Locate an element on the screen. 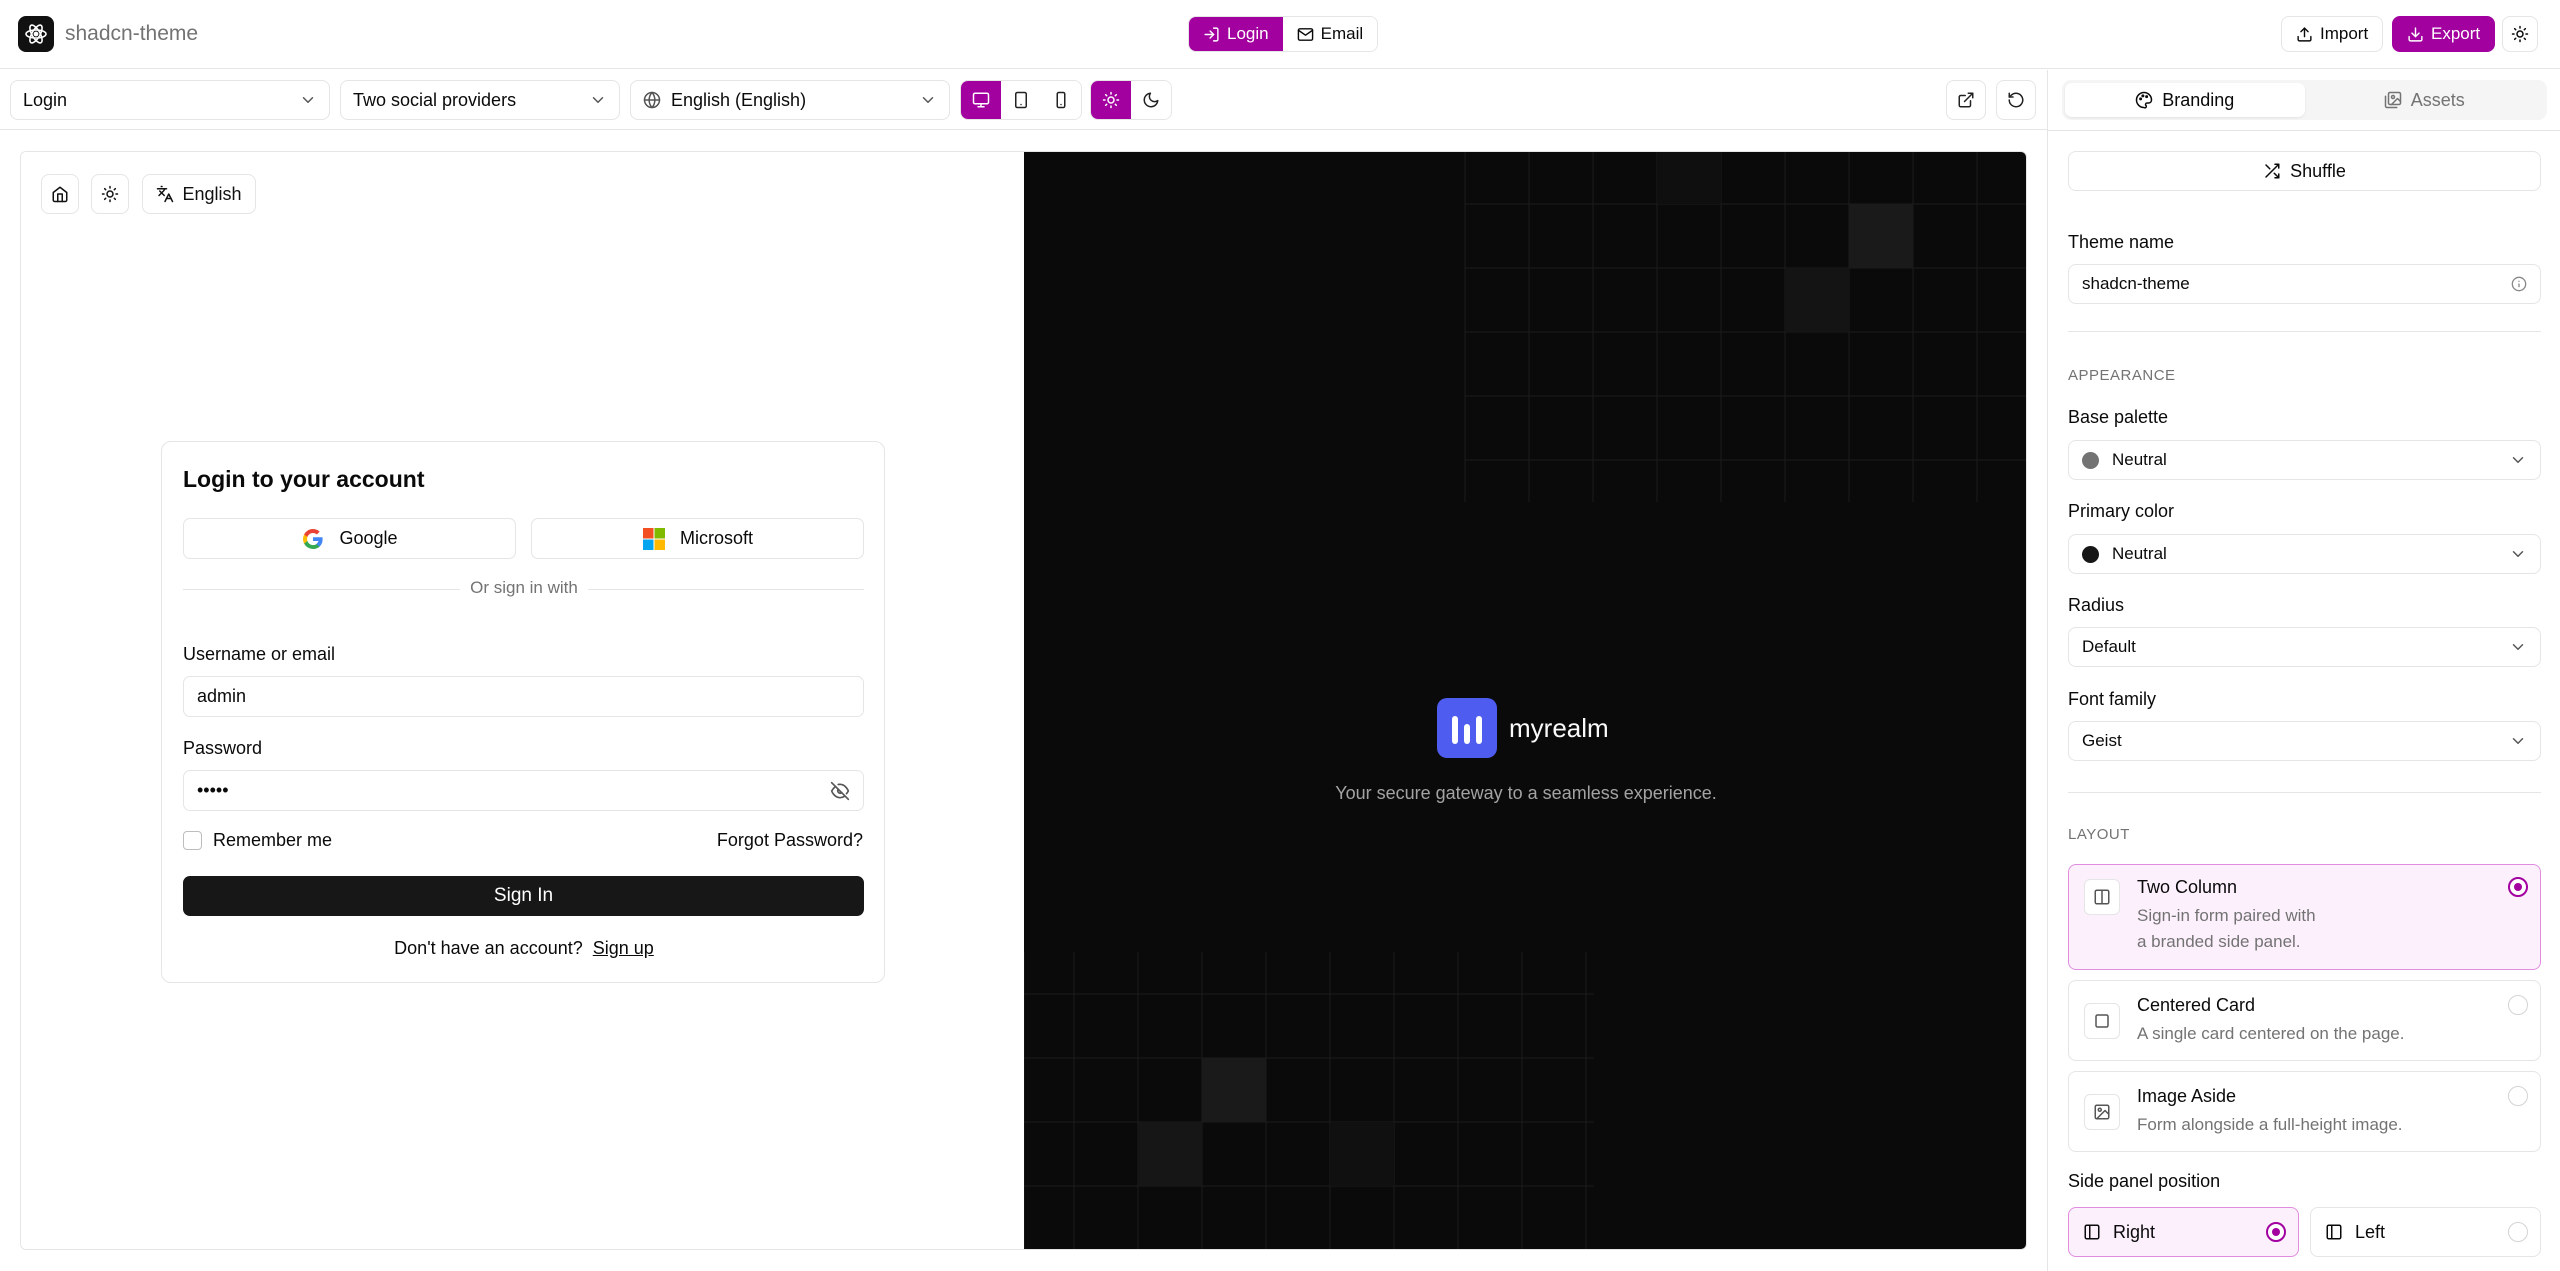  tab-assets-label: Assets is located at coordinates (2437, 99).